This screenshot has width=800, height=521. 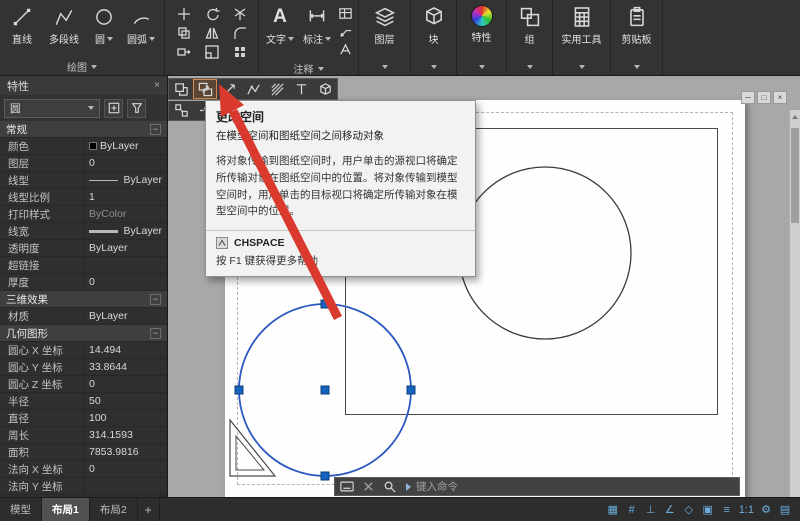 I want to click on text-button: A 文字, so click(x=280, y=31).